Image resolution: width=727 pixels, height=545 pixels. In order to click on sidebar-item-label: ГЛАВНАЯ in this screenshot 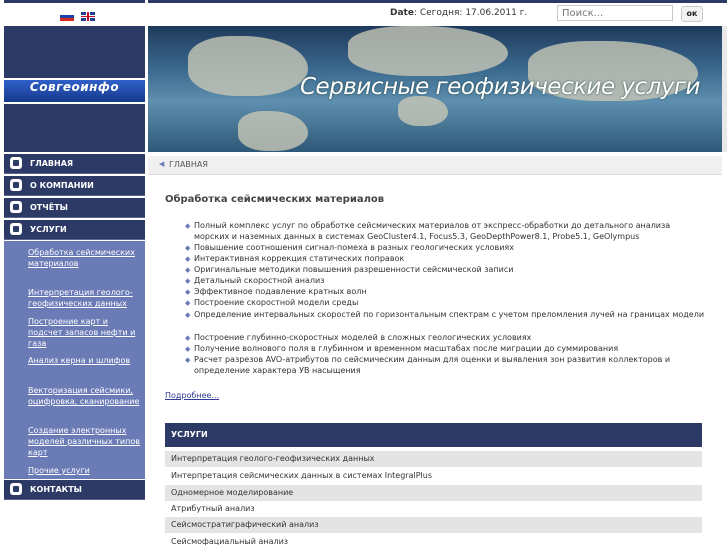, I will do `click(52, 163)`.